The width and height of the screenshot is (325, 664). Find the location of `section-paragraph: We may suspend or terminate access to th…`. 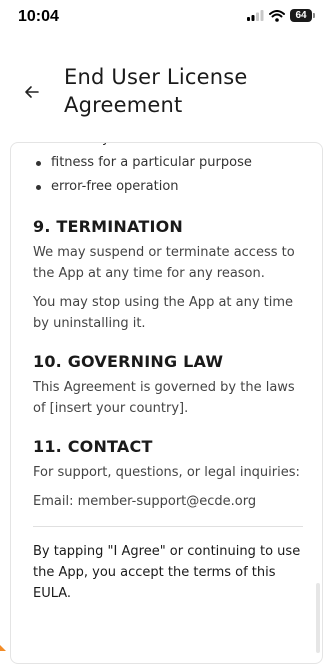

section-paragraph: We may suspend or terminate access to th… is located at coordinates (164, 263).